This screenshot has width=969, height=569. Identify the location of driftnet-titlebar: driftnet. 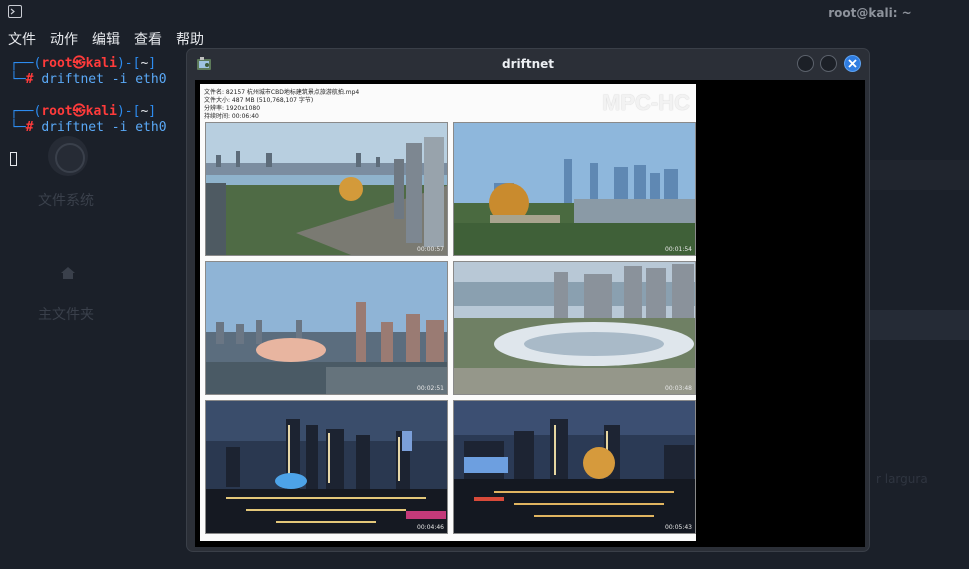
(528, 64).